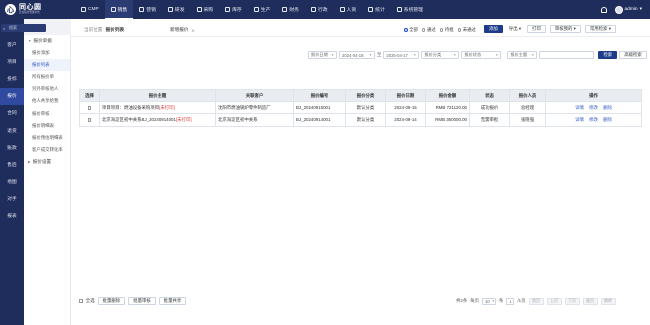 This screenshot has width=650, height=325. I want to click on sidebar-item-map: 地图, so click(12, 182).